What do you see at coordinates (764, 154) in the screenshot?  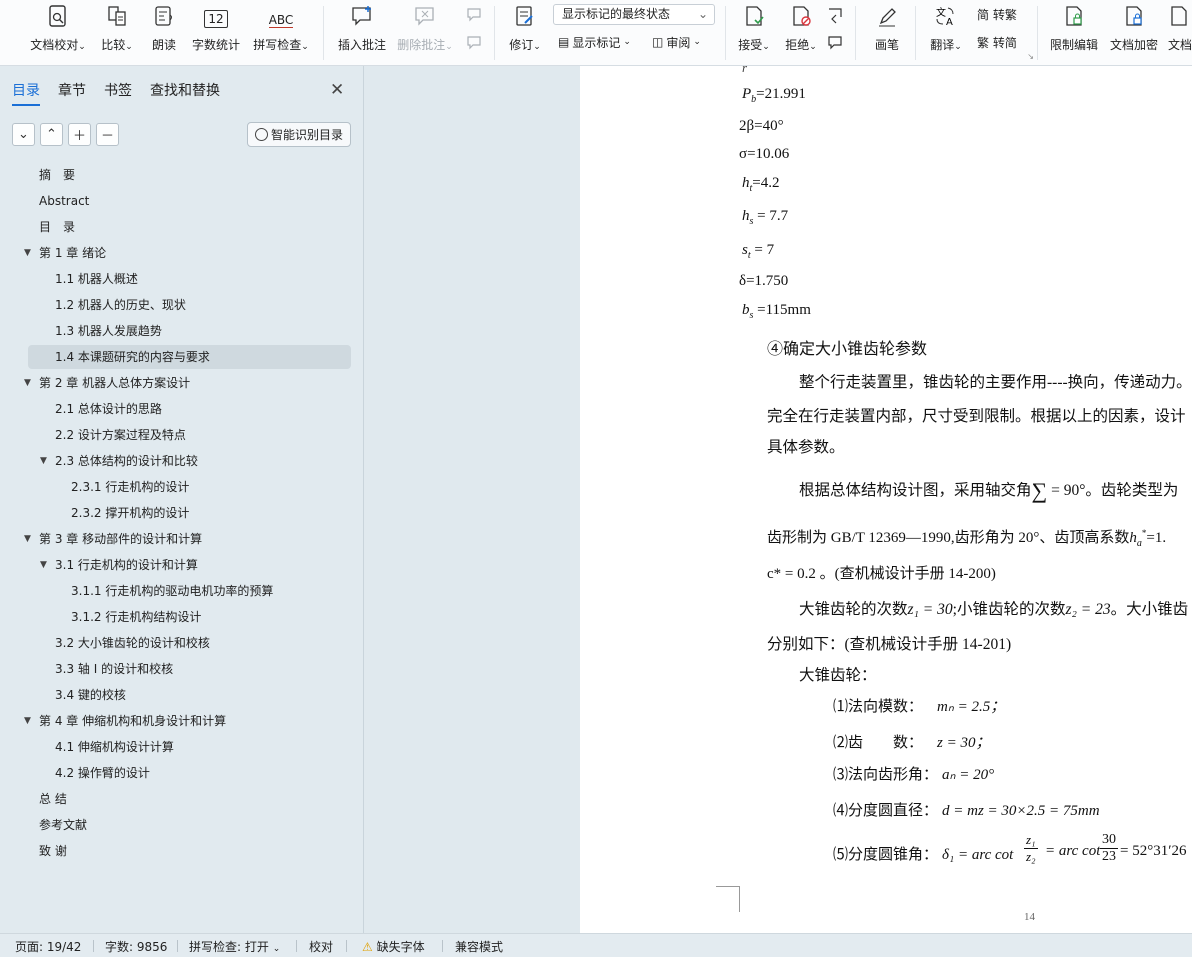 I see `param-sigma: σ=10.06` at bounding box center [764, 154].